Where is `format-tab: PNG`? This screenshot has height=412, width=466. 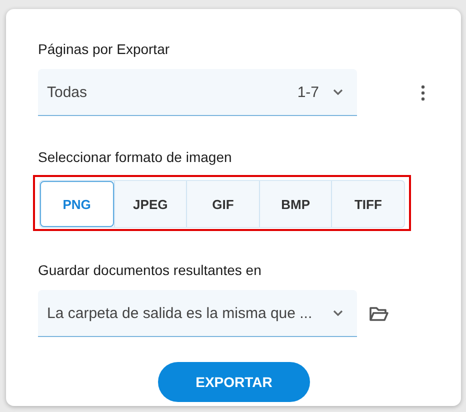
format-tab: PNG is located at coordinates (77, 204).